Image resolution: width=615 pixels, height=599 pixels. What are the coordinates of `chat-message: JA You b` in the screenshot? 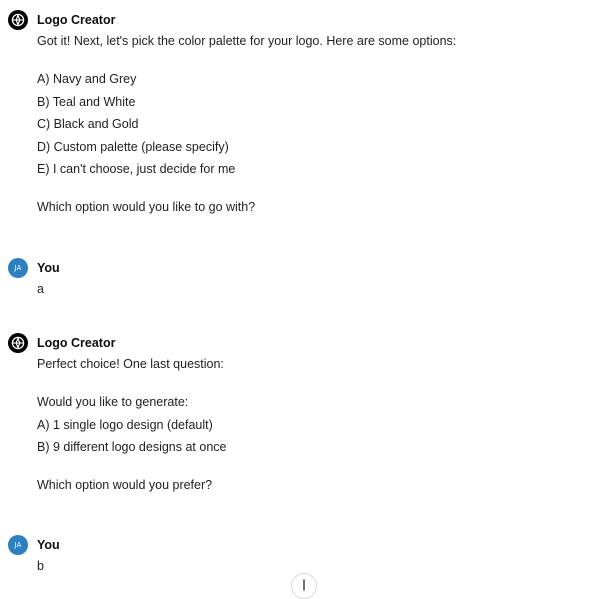 It's located at (303, 556).